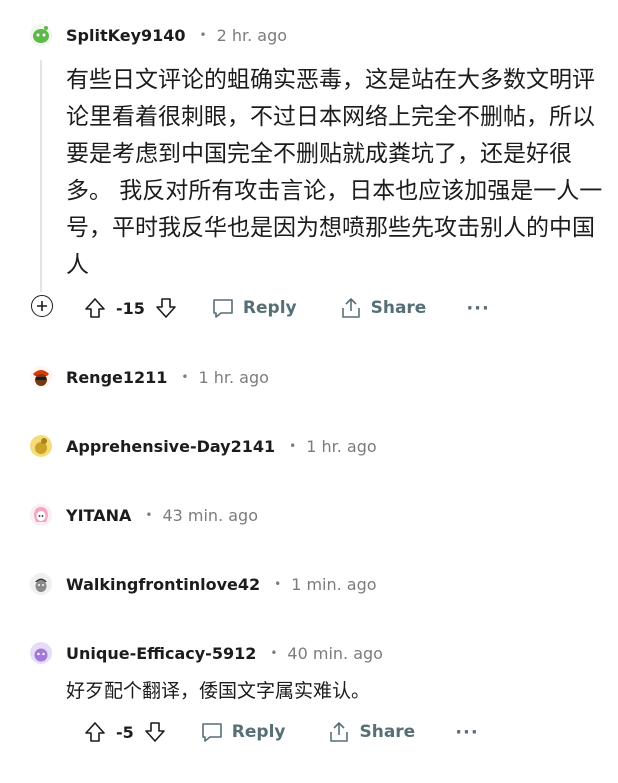 This screenshot has height=783, width=618. I want to click on username: Renge1211, so click(116, 377).